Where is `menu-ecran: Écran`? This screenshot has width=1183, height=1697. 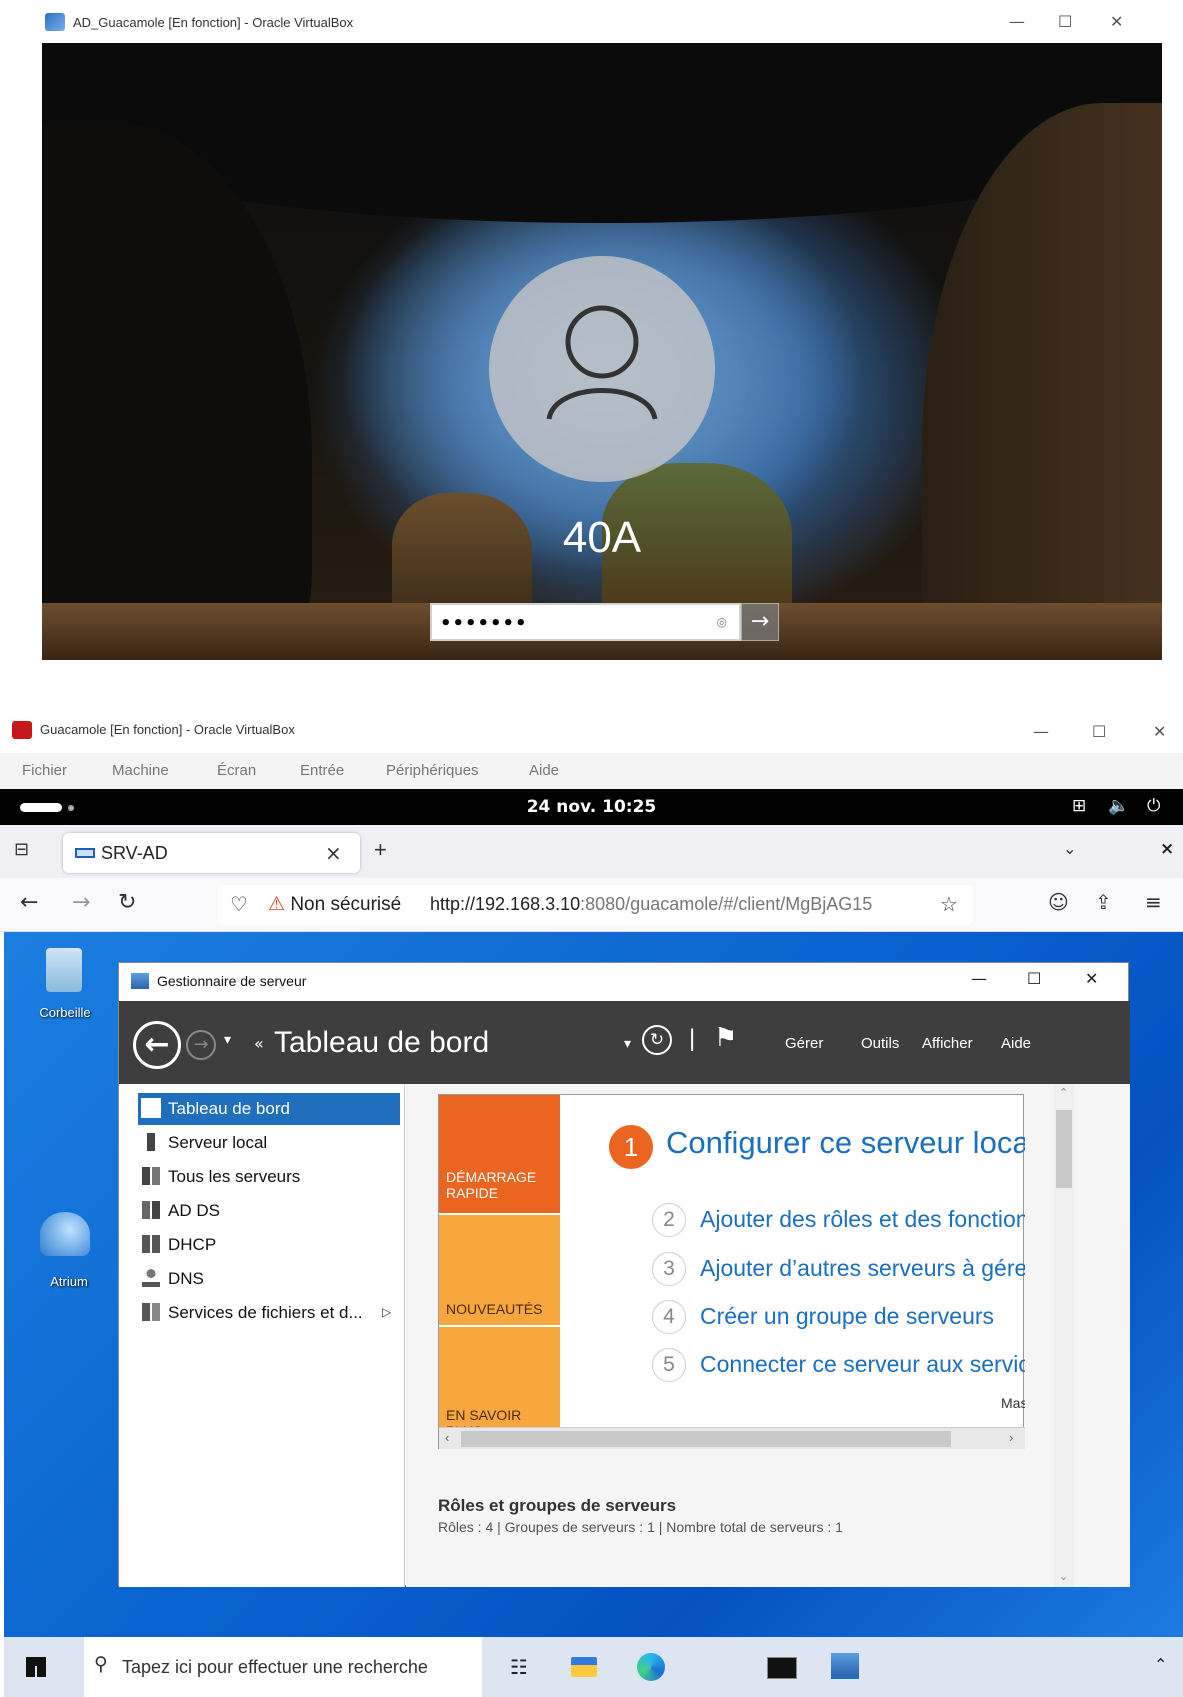 menu-ecran: Écran is located at coordinates (236, 770).